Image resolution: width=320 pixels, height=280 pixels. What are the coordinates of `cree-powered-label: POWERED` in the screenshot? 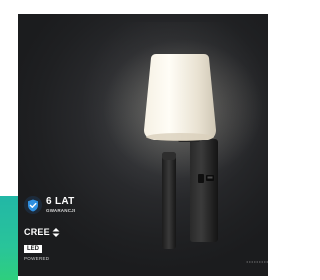 It's located at (37, 258).